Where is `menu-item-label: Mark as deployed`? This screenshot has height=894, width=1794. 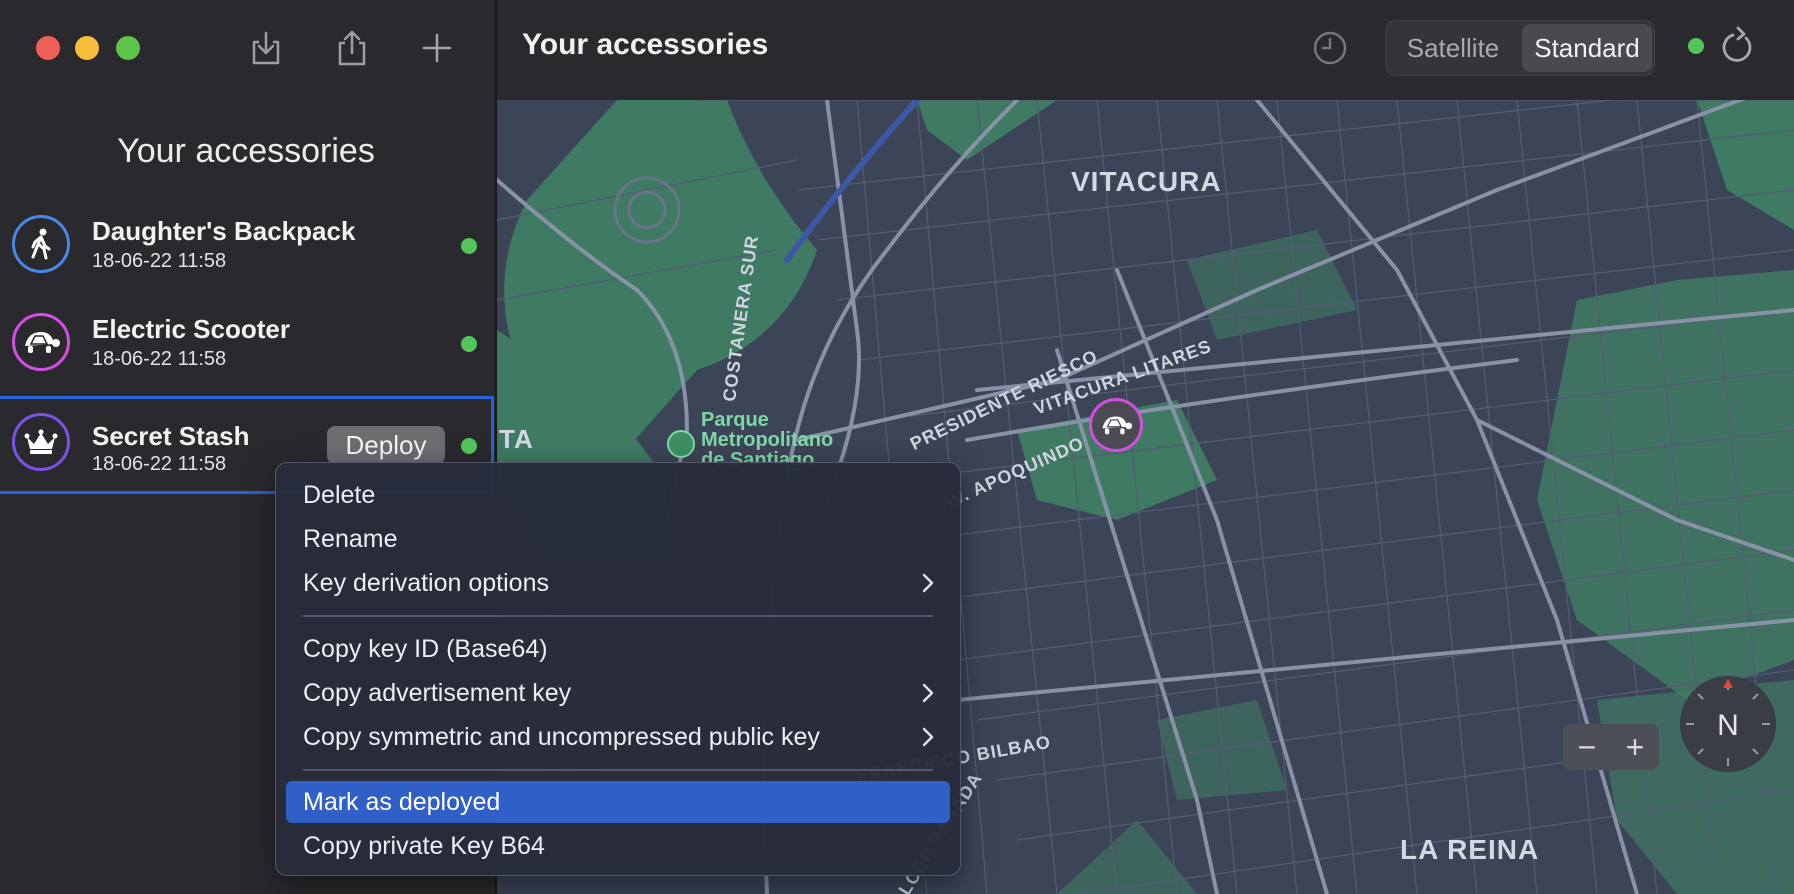 menu-item-label: Mark as deployed is located at coordinates (402, 802).